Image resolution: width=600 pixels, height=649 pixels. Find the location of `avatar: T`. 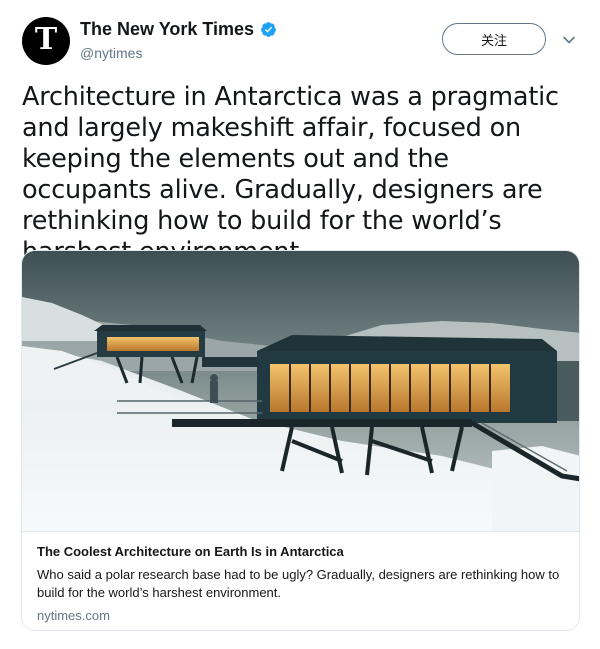

avatar: T is located at coordinates (46, 41).